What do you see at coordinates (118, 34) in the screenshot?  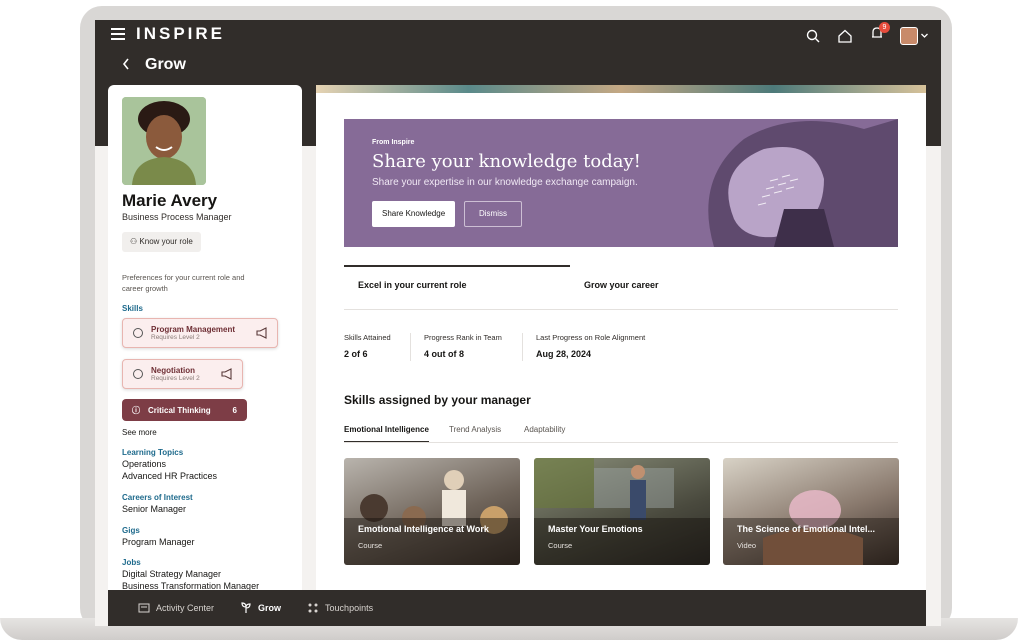 I see `menu-icon` at bounding box center [118, 34].